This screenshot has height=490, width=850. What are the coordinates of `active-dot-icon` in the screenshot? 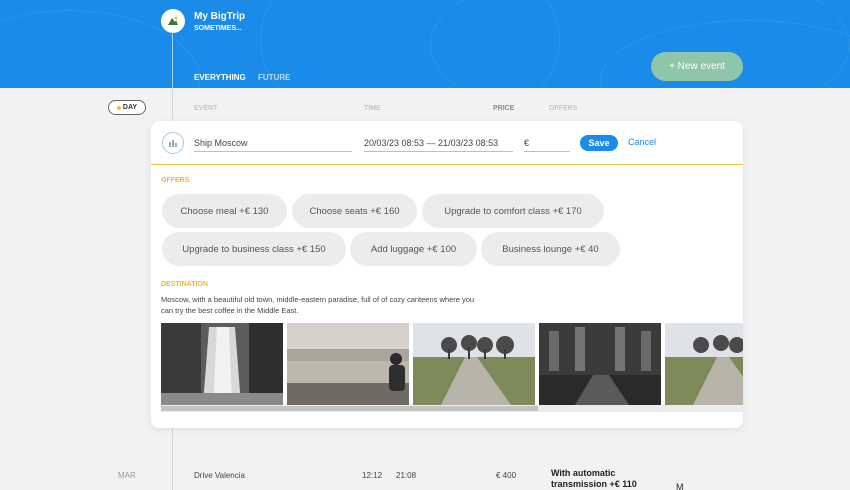 It's located at (118, 107).